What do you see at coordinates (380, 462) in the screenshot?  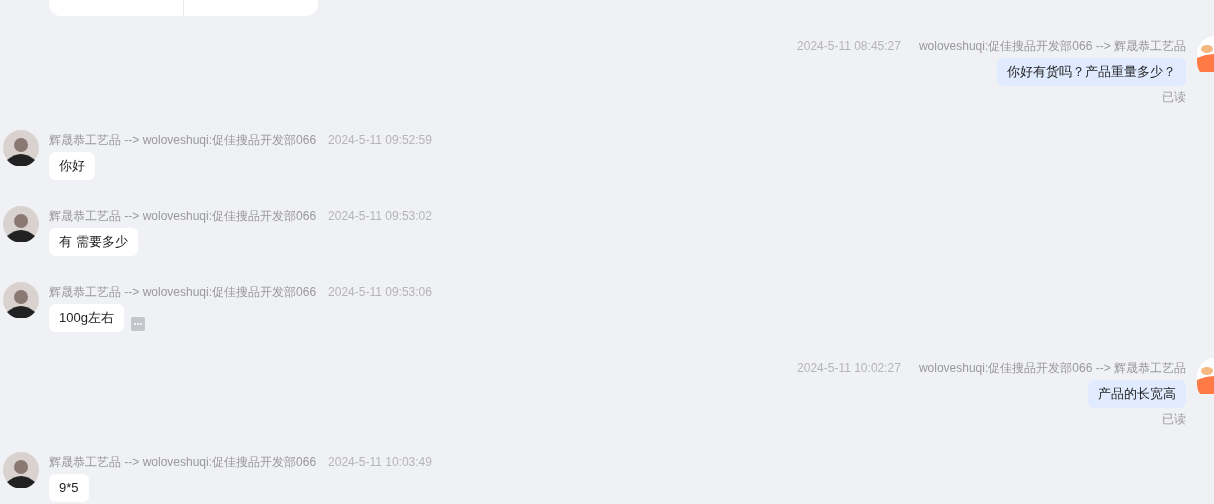 I see `message-time: 2024-5-11 10:03:49` at bounding box center [380, 462].